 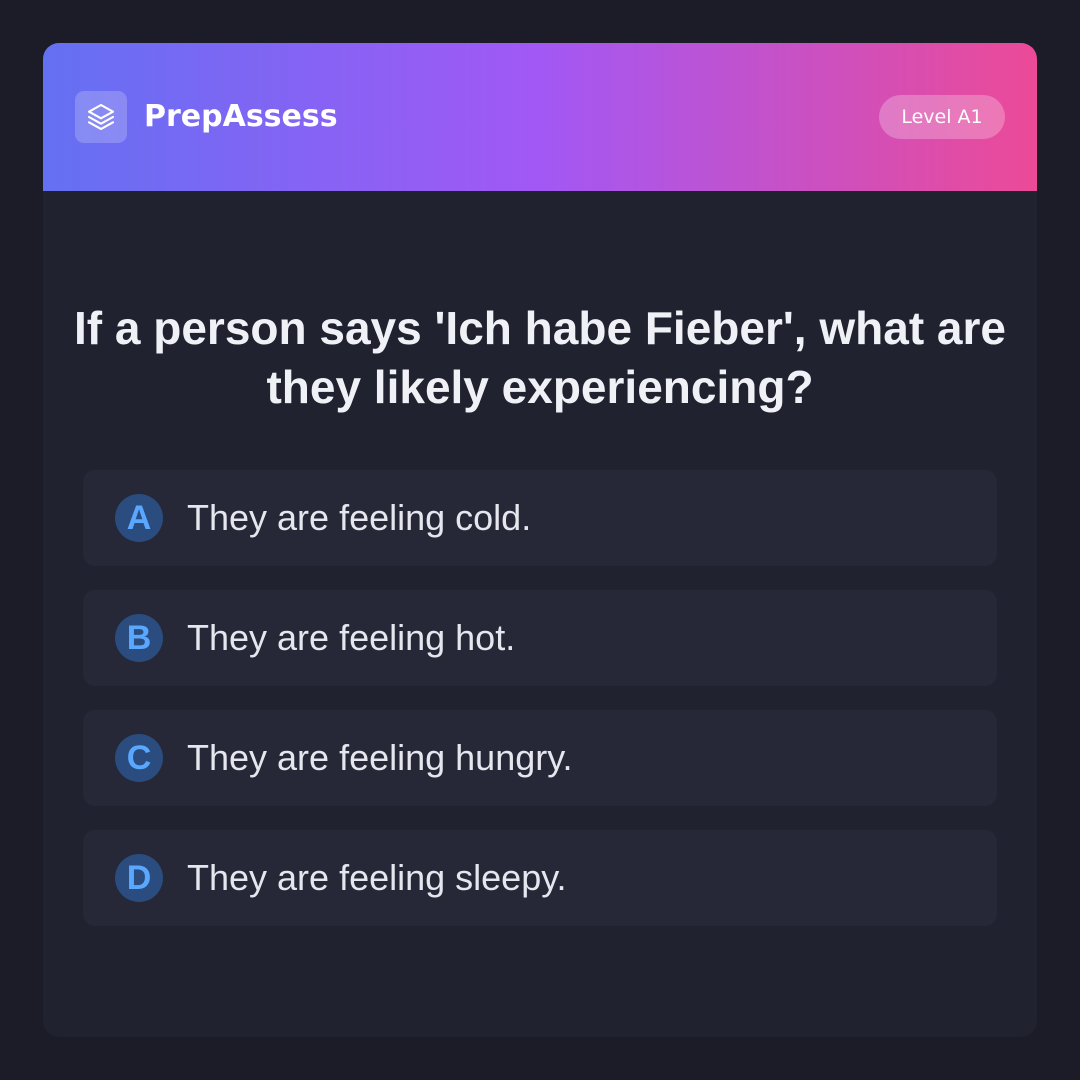 I want to click on layers-icon, so click(x=101, y=117).